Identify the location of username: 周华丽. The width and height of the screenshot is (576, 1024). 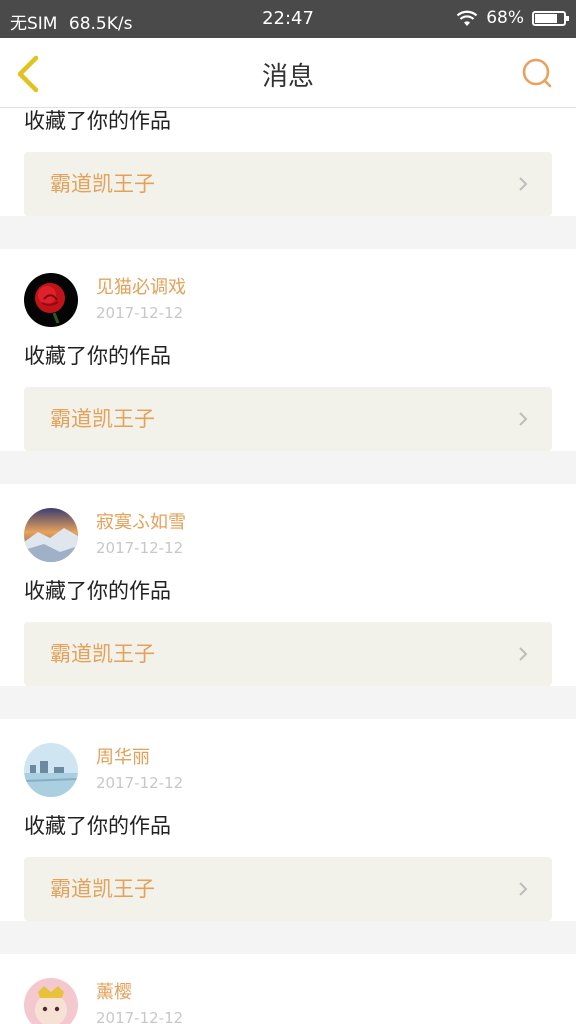
(139, 758).